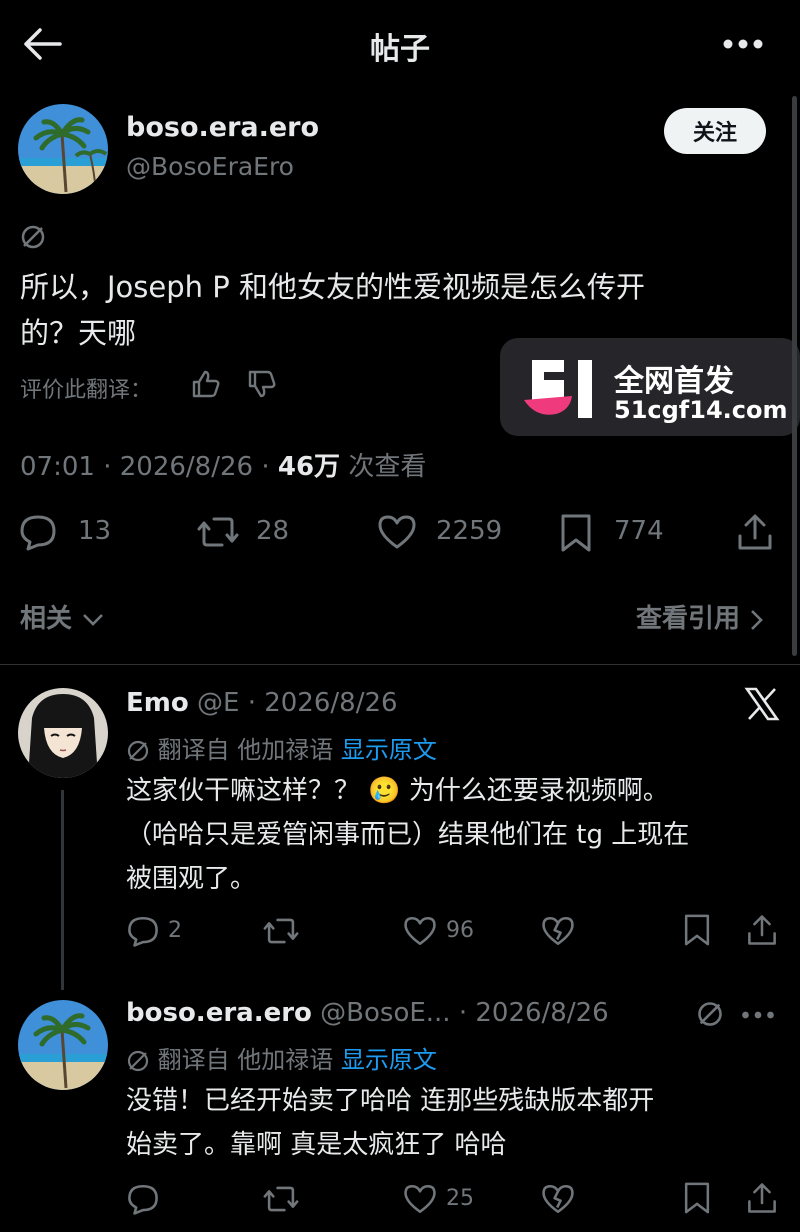  What do you see at coordinates (701, 410) in the screenshot?
I see `watermark-url: 51cgf14.com` at bounding box center [701, 410].